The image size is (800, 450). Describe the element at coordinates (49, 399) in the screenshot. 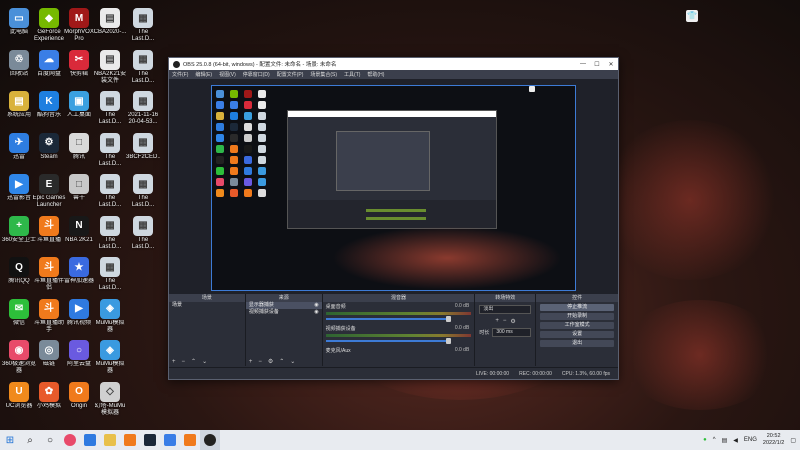

I see `desktop-icon: ✿ 小鸡模拟` at that location.